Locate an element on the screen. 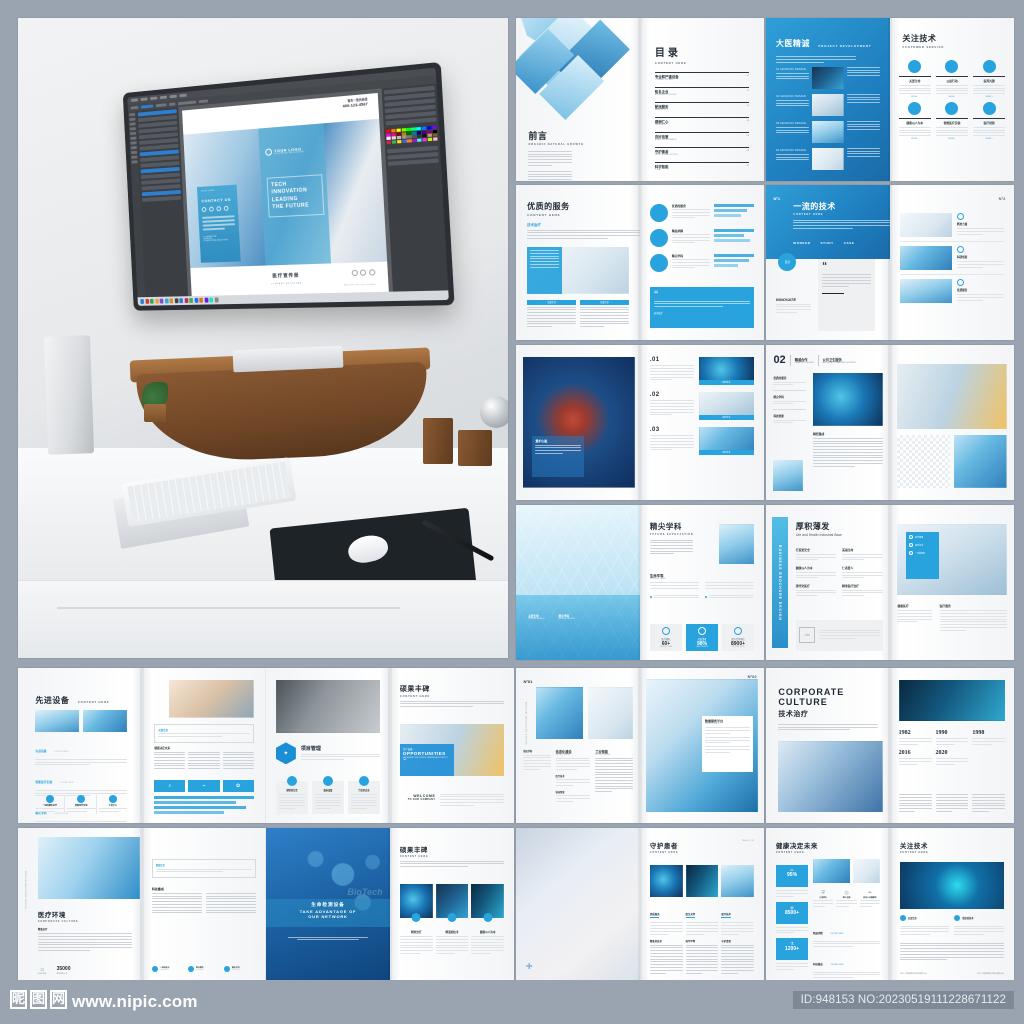  service-card: 医养共建 MORE + is located at coordinates (989, 79).